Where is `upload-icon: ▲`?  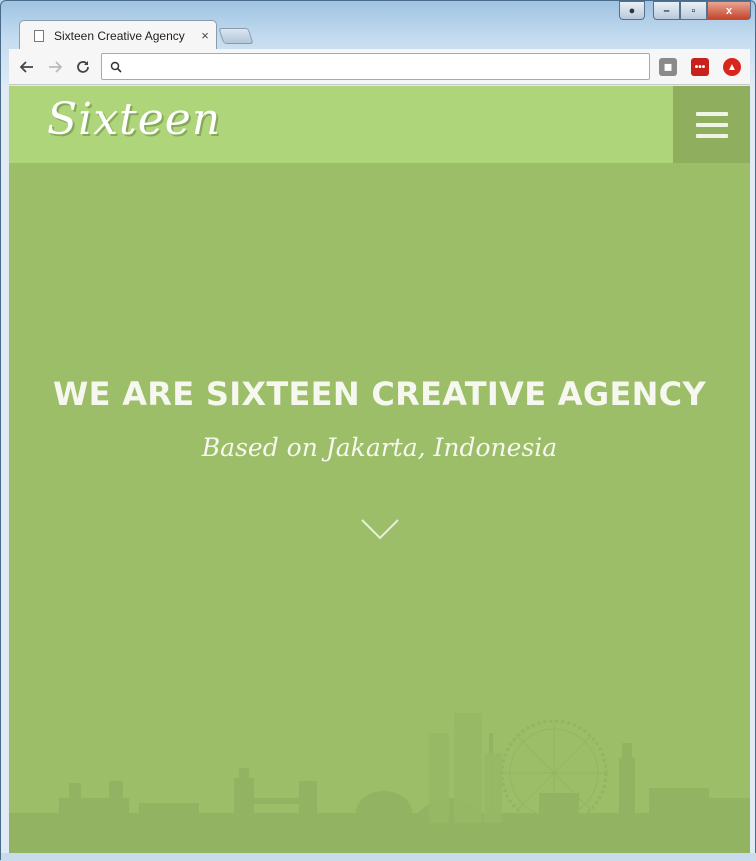
upload-icon: ▲ is located at coordinates (732, 67).